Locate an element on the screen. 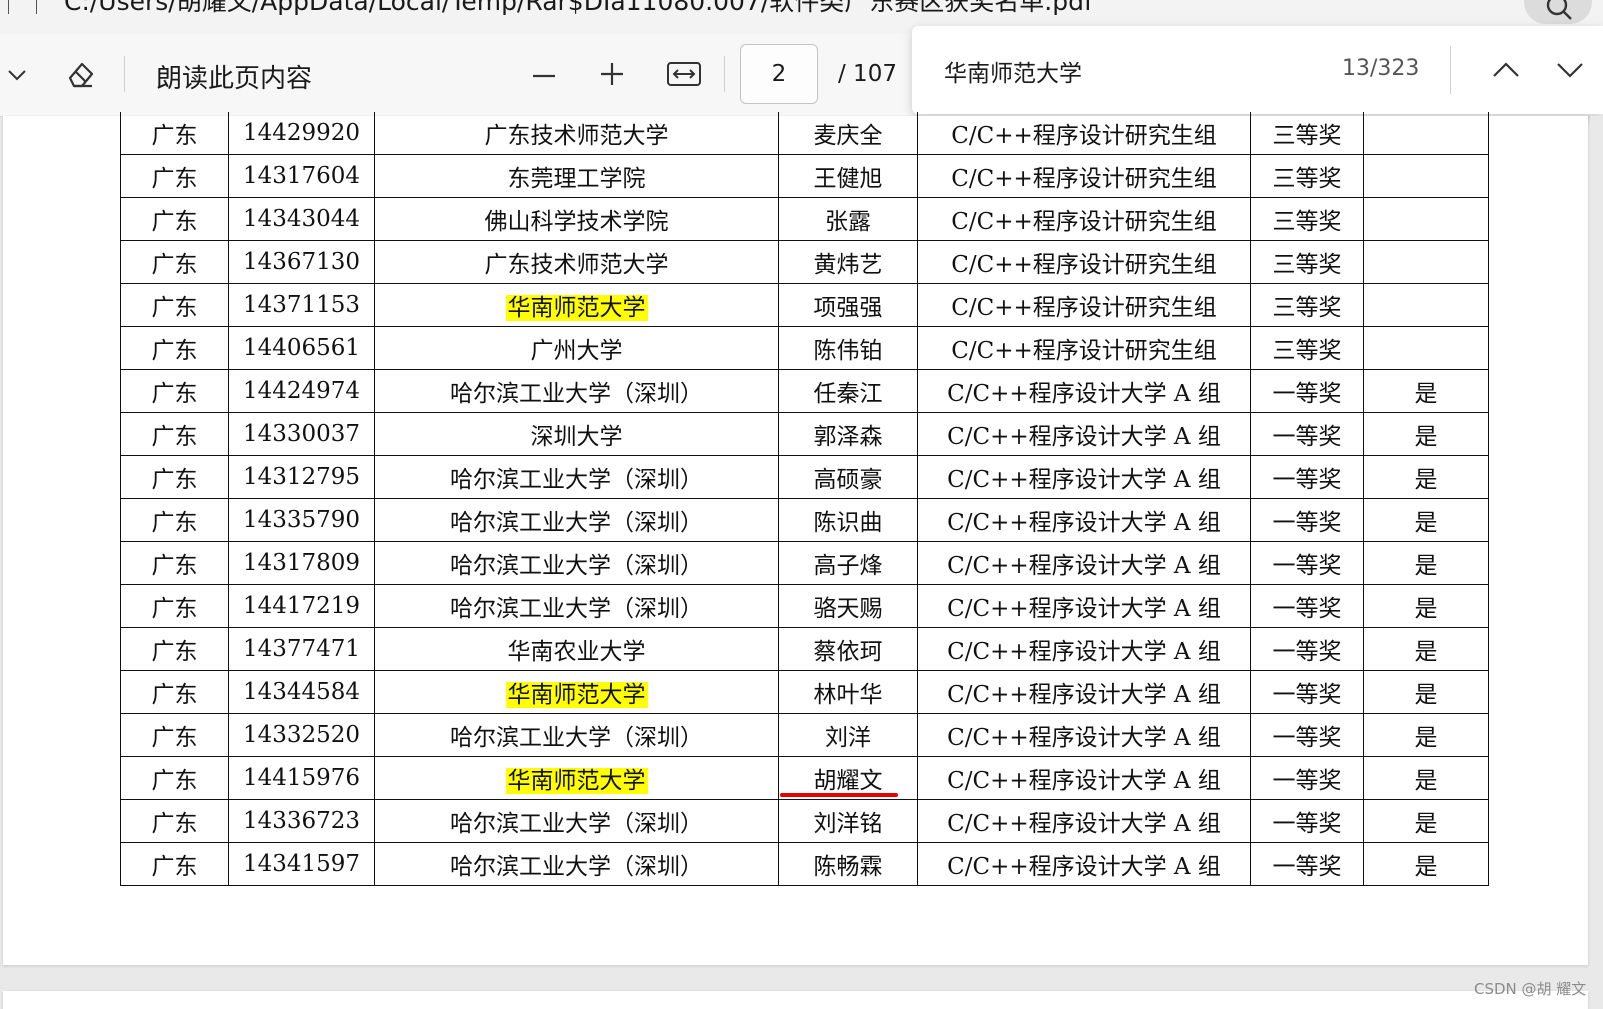  school-cell: 深圳大学 is located at coordinates (576, 434).